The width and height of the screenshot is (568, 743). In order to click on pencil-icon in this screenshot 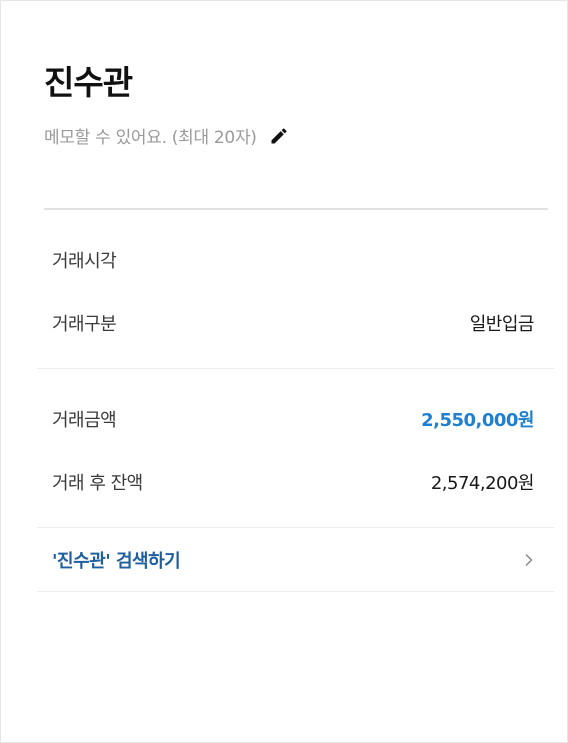, I will do `click(279, 136)`.